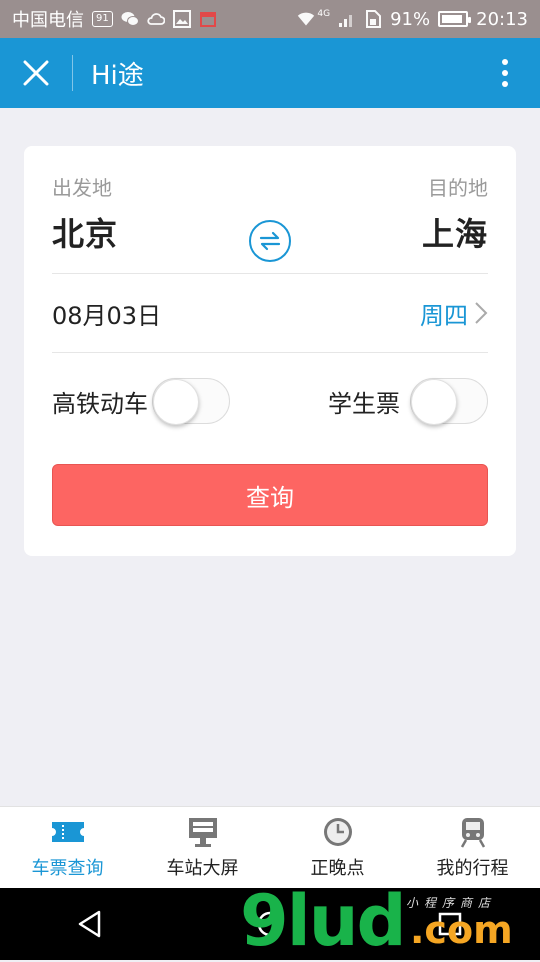  What do you see at coordinates (373, 19) in the screenshot?
I see `sim-icon` at bounding box center [373, 19].